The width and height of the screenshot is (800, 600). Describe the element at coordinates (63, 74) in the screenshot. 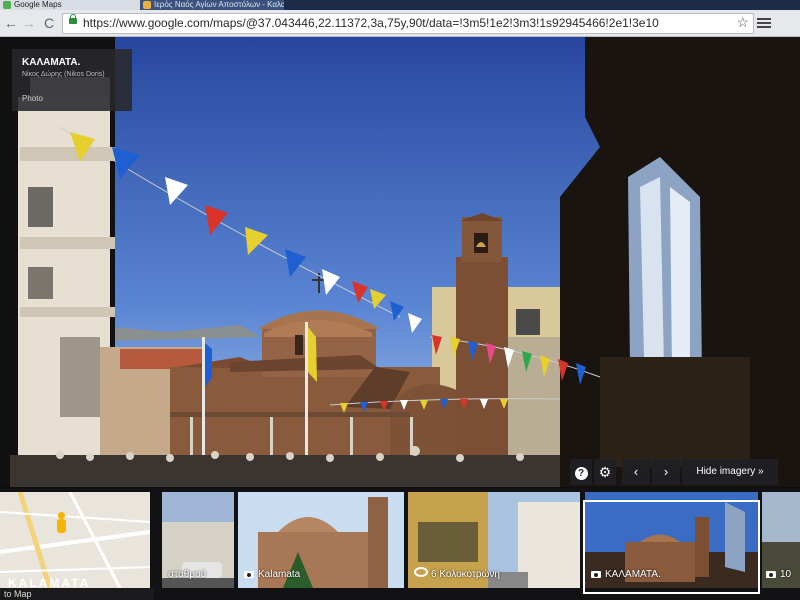

I see `photo-author: Νίκος Δώρης (Nikos Doris)` at that location.